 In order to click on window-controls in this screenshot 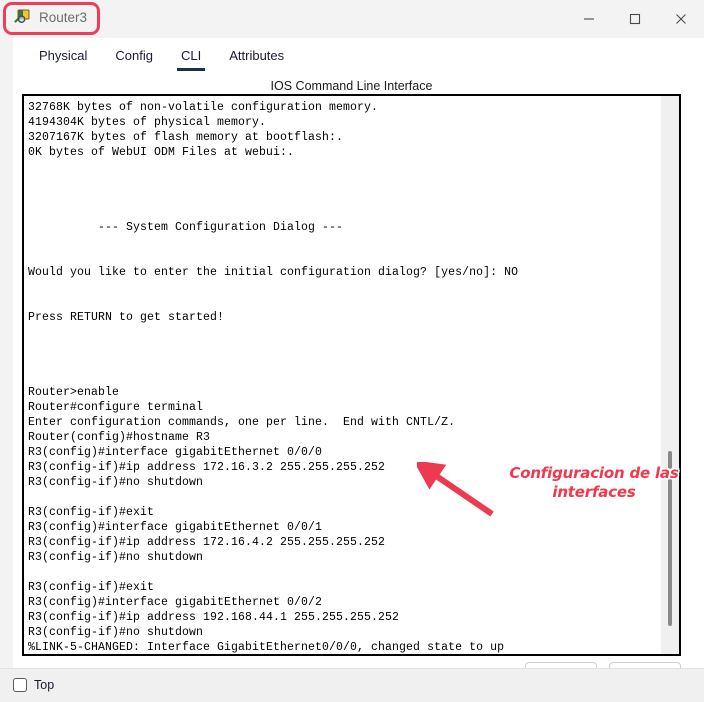, I will do `click(635, 19)`.